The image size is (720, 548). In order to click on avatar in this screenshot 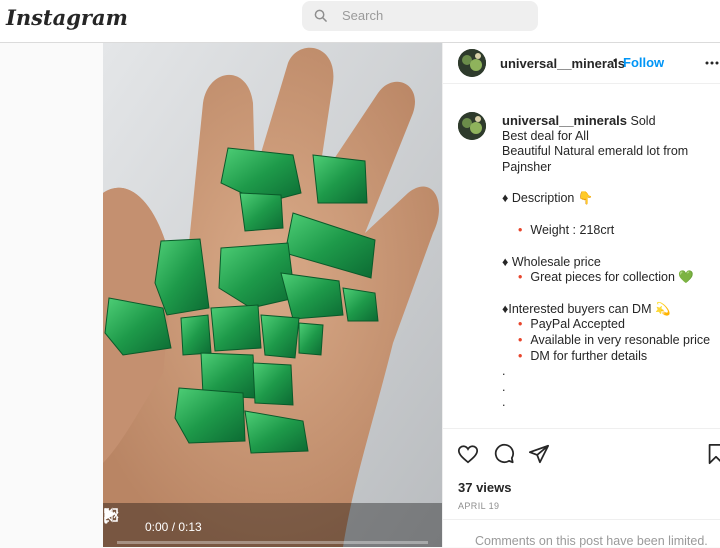, I will do `click(472, 63)`.